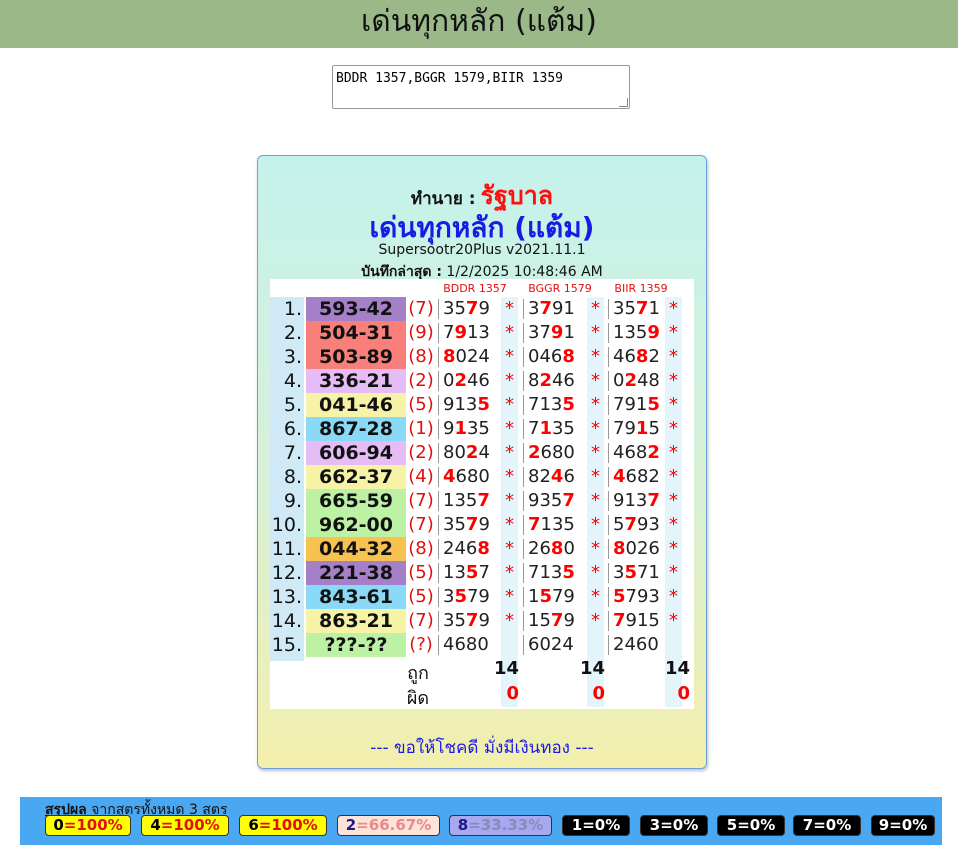  I want to click on formula-digits: 2460, so click(640, 645).